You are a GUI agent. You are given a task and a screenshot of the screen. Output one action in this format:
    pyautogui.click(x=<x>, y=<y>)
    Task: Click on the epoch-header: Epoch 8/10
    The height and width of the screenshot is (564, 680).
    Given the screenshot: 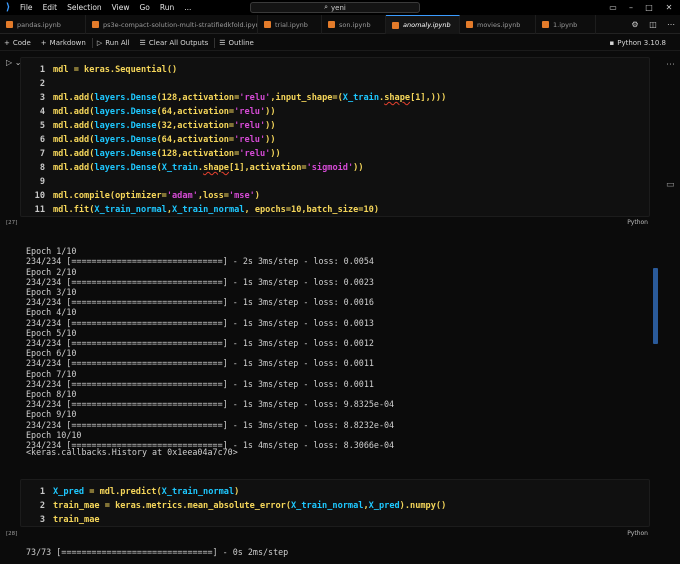 What is the action you would take?
    pyautogui.click(x=51, y=394)
    